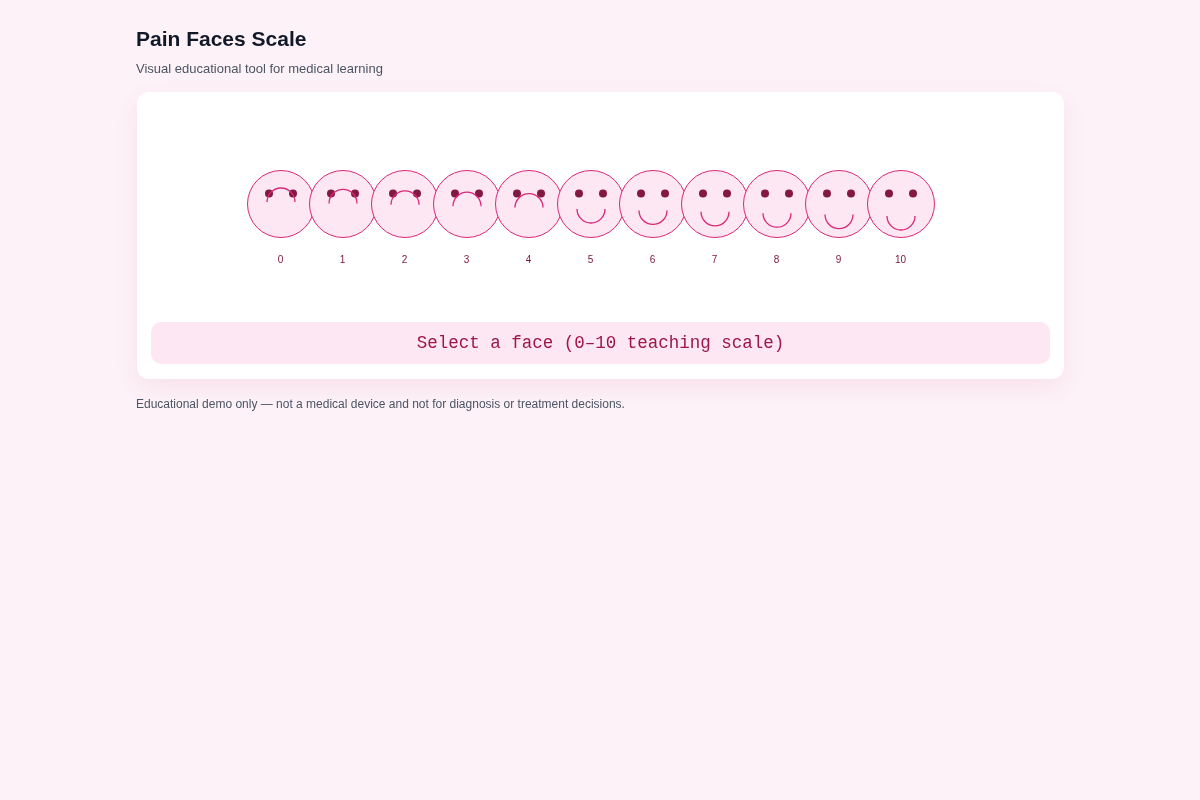 Image resolution: width=1200 pixels, height=800 pixels. I want to click on disclaimer-text: Educational demo only — not a medical device and not for diagnosis or treatment decisions., so click(381, 404).